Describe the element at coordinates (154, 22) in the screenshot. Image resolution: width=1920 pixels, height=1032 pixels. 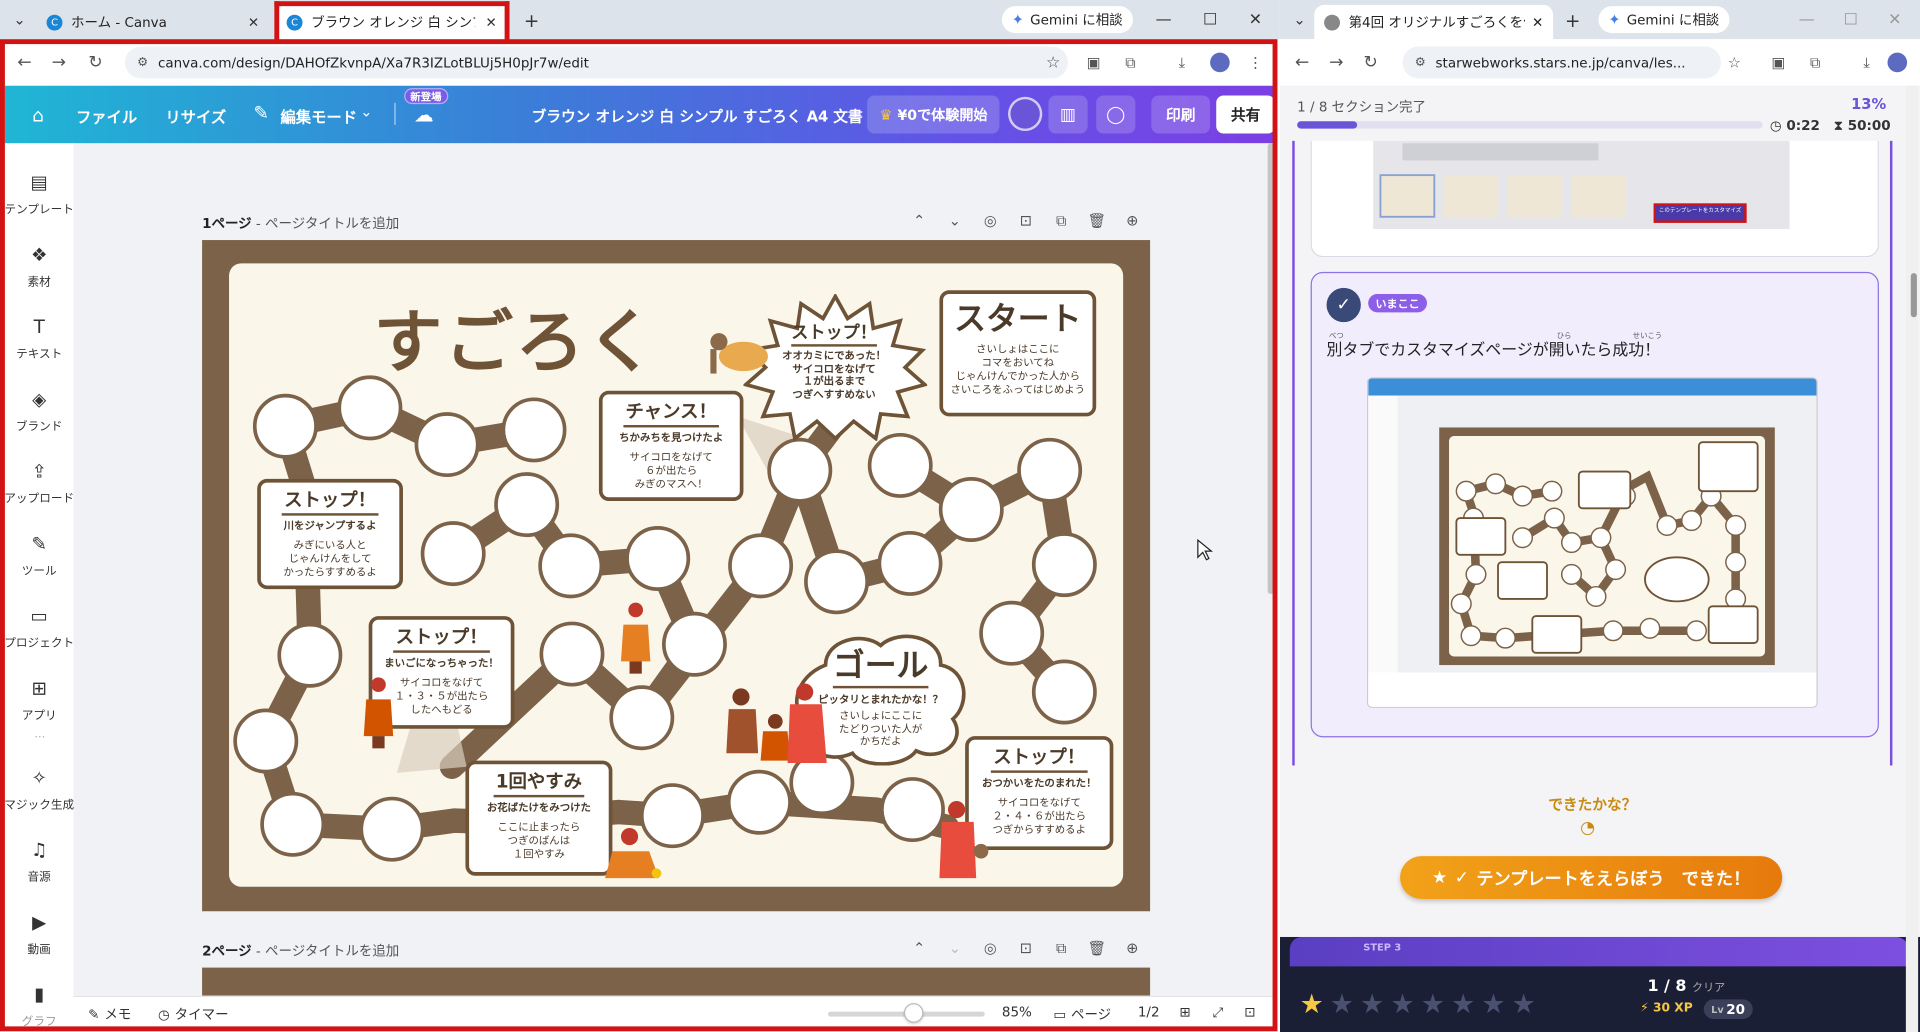
I see `tab-canva-home: C ホーム - Canva ✕` at that location.